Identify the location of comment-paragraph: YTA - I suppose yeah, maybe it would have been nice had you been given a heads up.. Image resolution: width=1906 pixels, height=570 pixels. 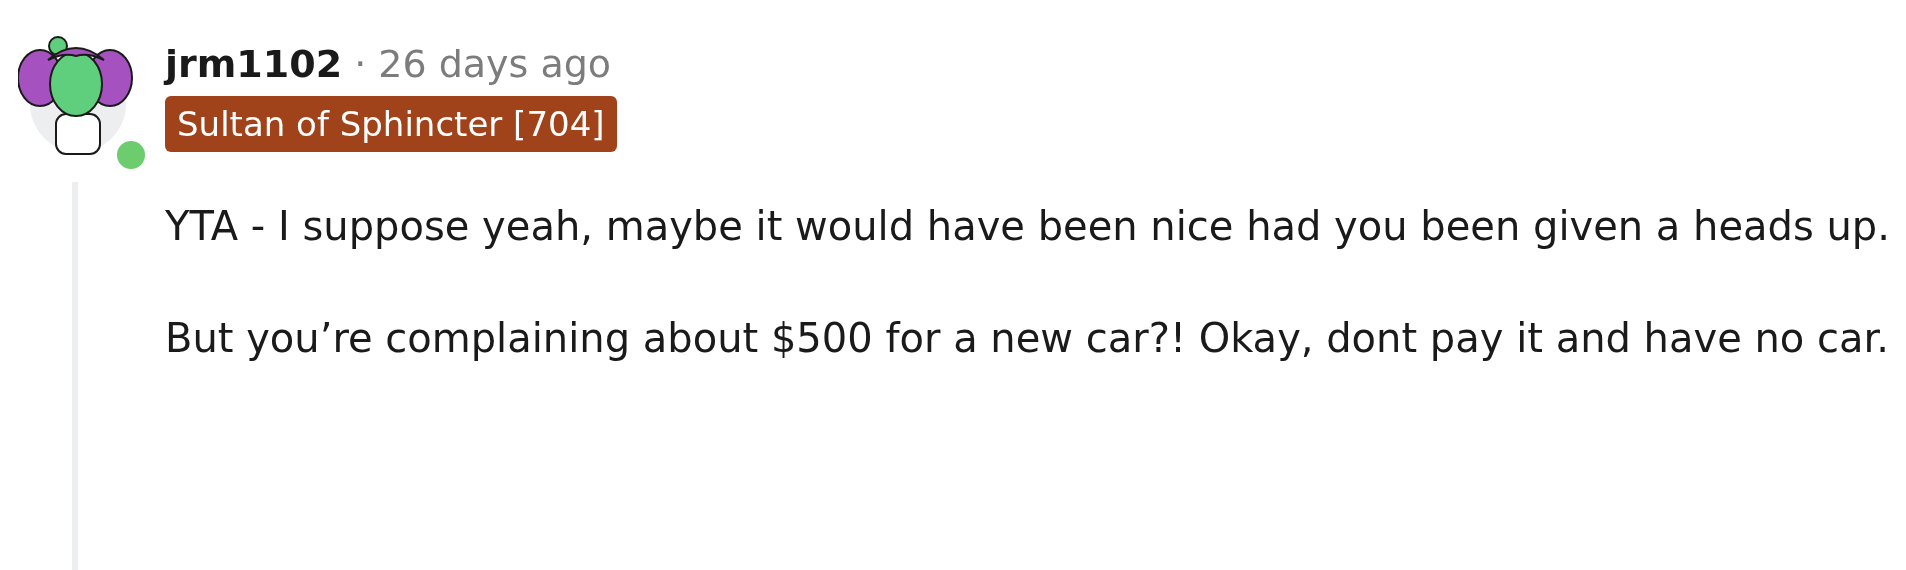
(1028, 226).